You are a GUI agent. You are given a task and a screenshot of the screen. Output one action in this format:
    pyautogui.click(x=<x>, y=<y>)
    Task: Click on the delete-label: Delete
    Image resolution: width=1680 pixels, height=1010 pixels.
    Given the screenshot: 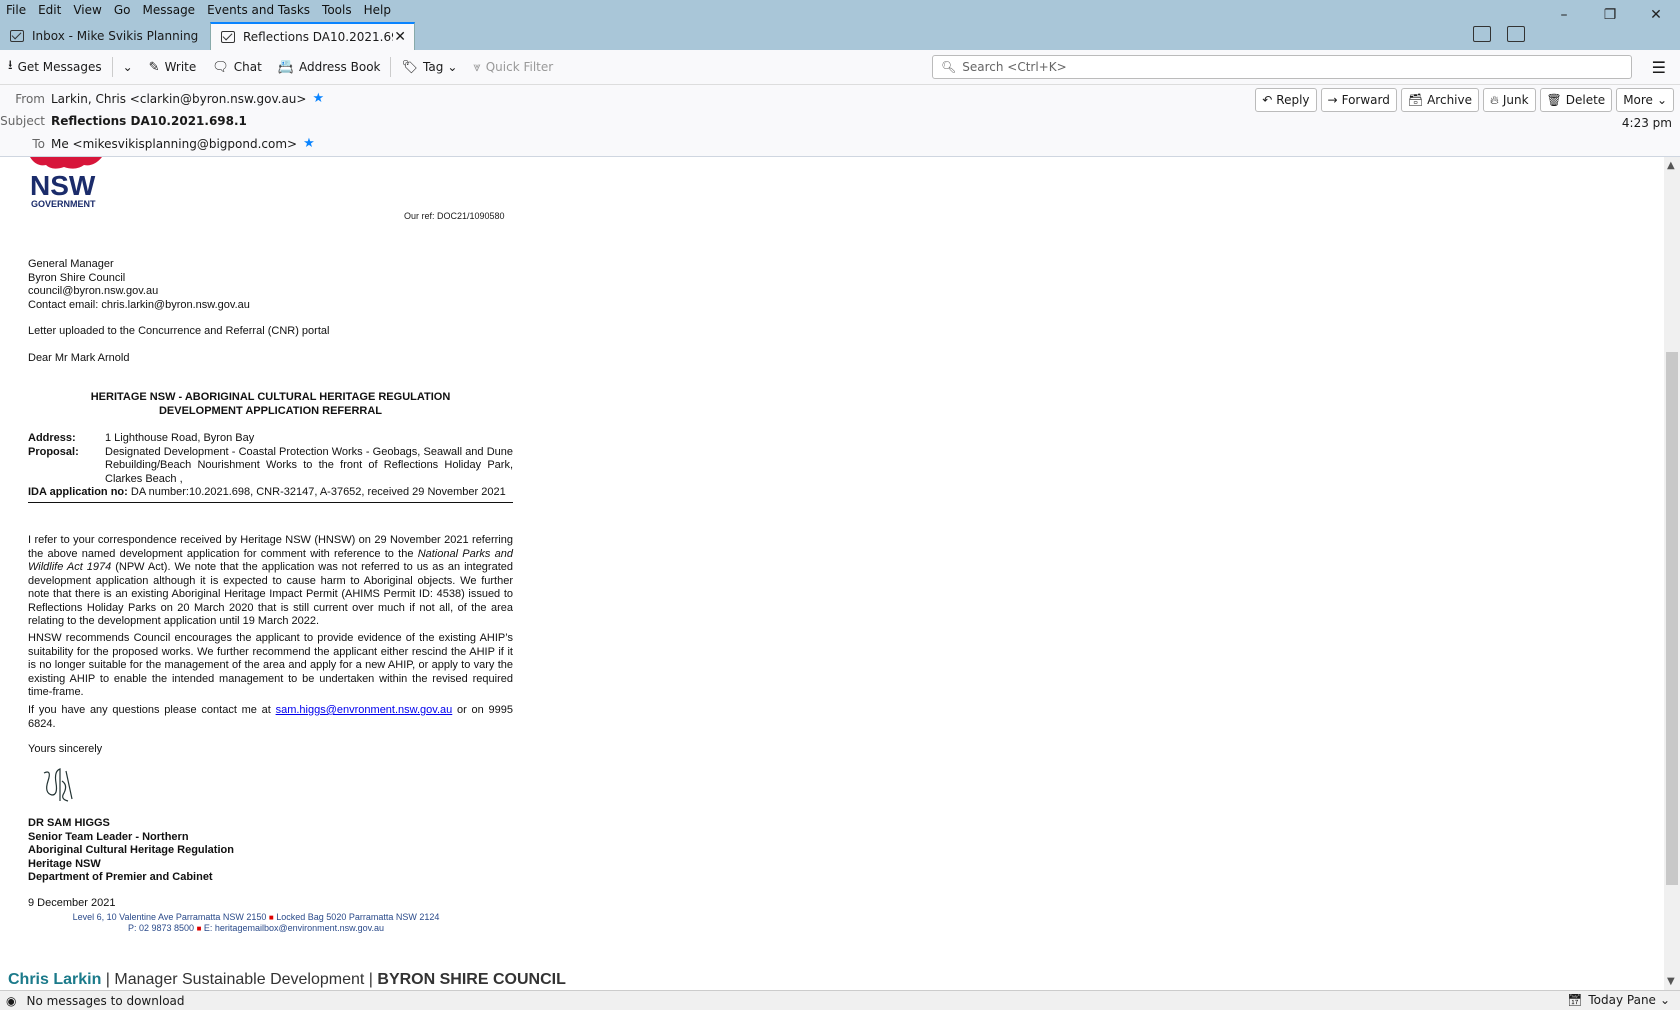 What is the action you would take?
    pyautogui.click(x=1585, y=100)
    